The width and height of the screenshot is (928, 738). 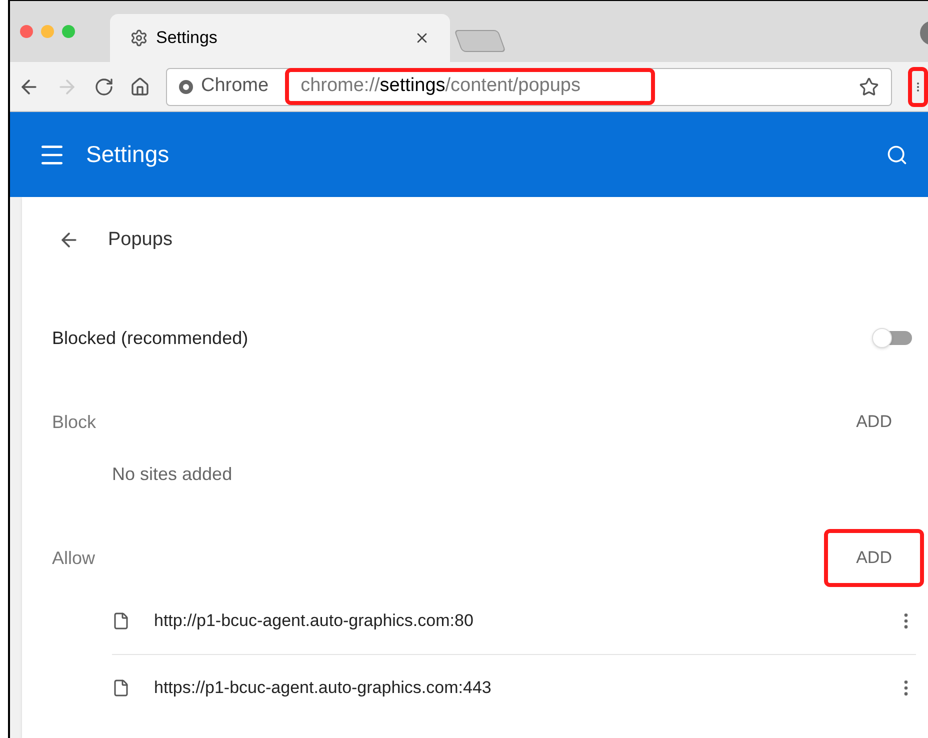 I want to click on toggle-label: Blocked (recommended), so click(x=151, y=338).